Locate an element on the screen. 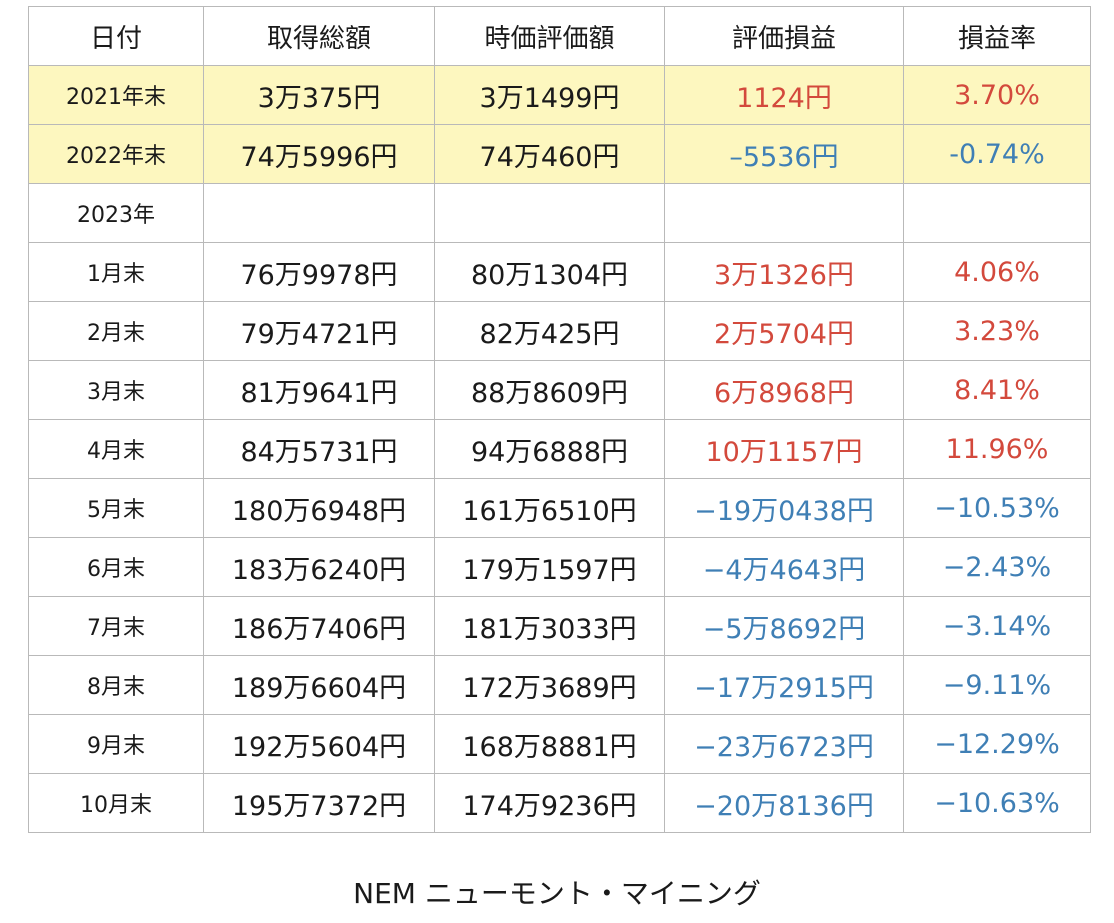  cell-market-value: 94万6888円 is located at coordinates (549, 449).